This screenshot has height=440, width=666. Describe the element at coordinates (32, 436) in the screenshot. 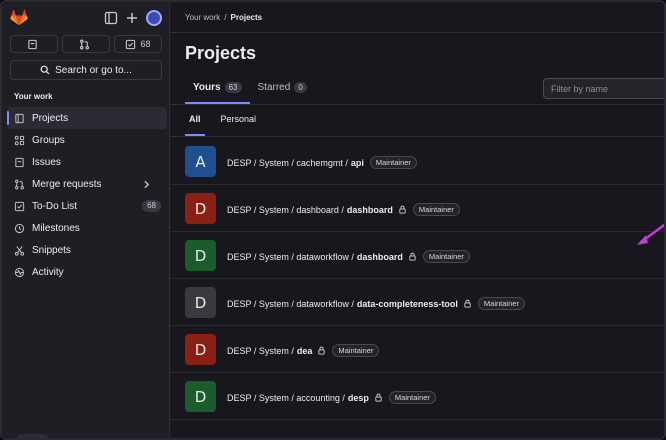

I see `project-avatar-partial` at that location.